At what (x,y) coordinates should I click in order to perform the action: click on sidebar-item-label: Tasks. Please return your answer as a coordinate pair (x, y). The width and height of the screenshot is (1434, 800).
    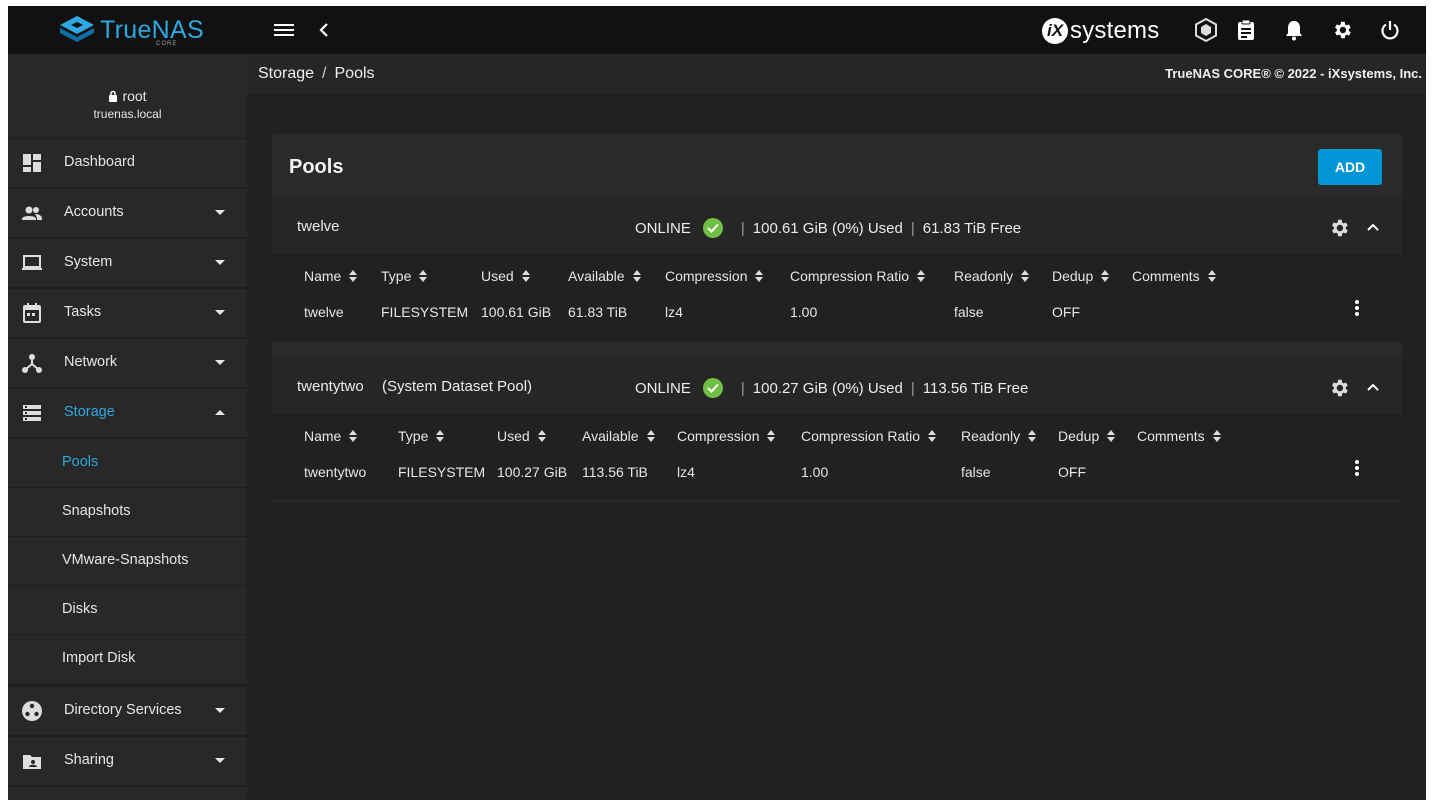
    Looking at the image, I should click on (83, 312).